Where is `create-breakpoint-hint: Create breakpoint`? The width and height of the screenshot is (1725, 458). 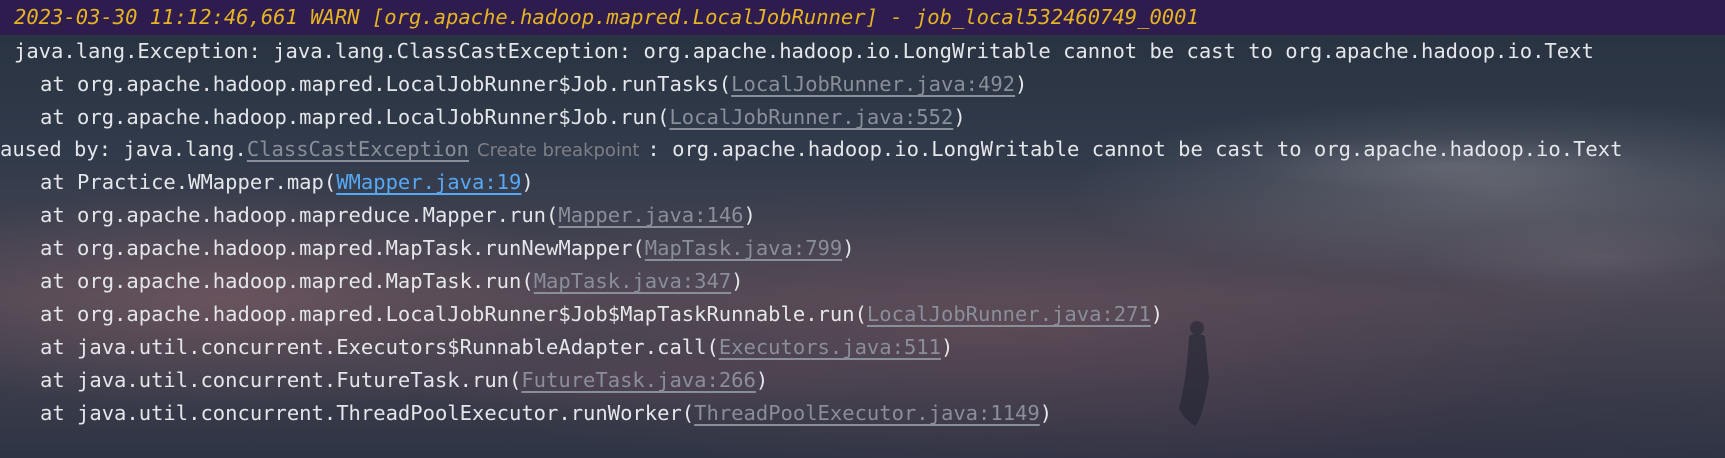
create-breakpoint-hint: Create breakpoint is located at coordinates (558, 150).